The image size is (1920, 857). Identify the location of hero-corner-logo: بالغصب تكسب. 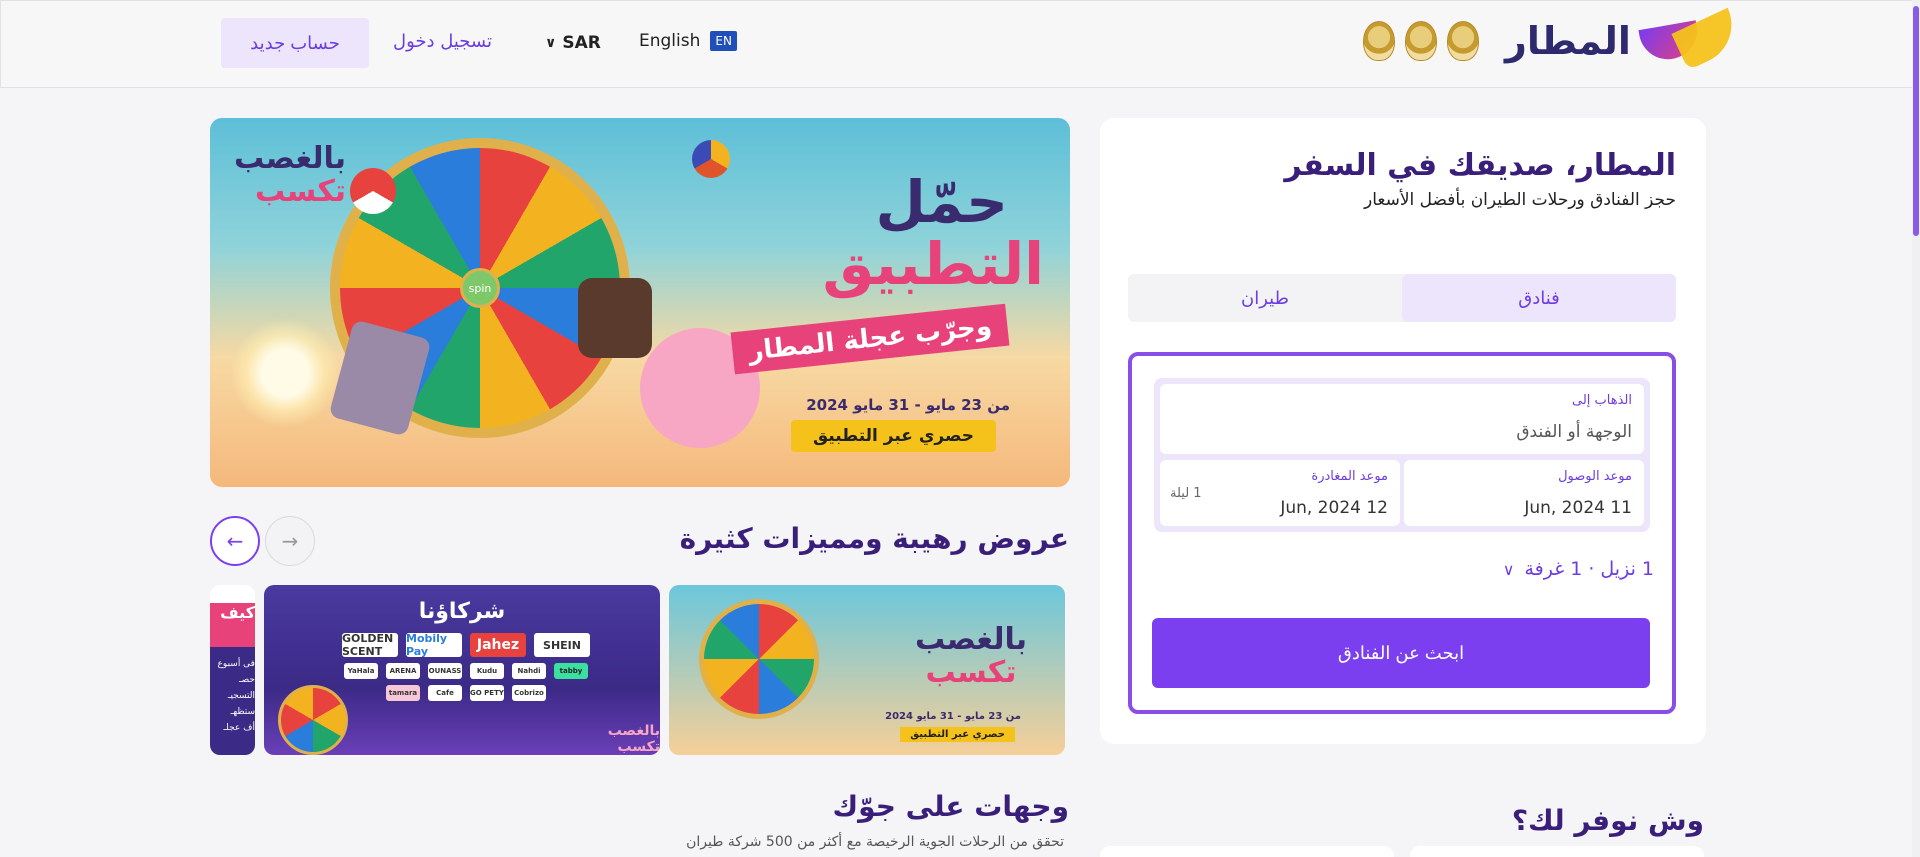
(290, 175).